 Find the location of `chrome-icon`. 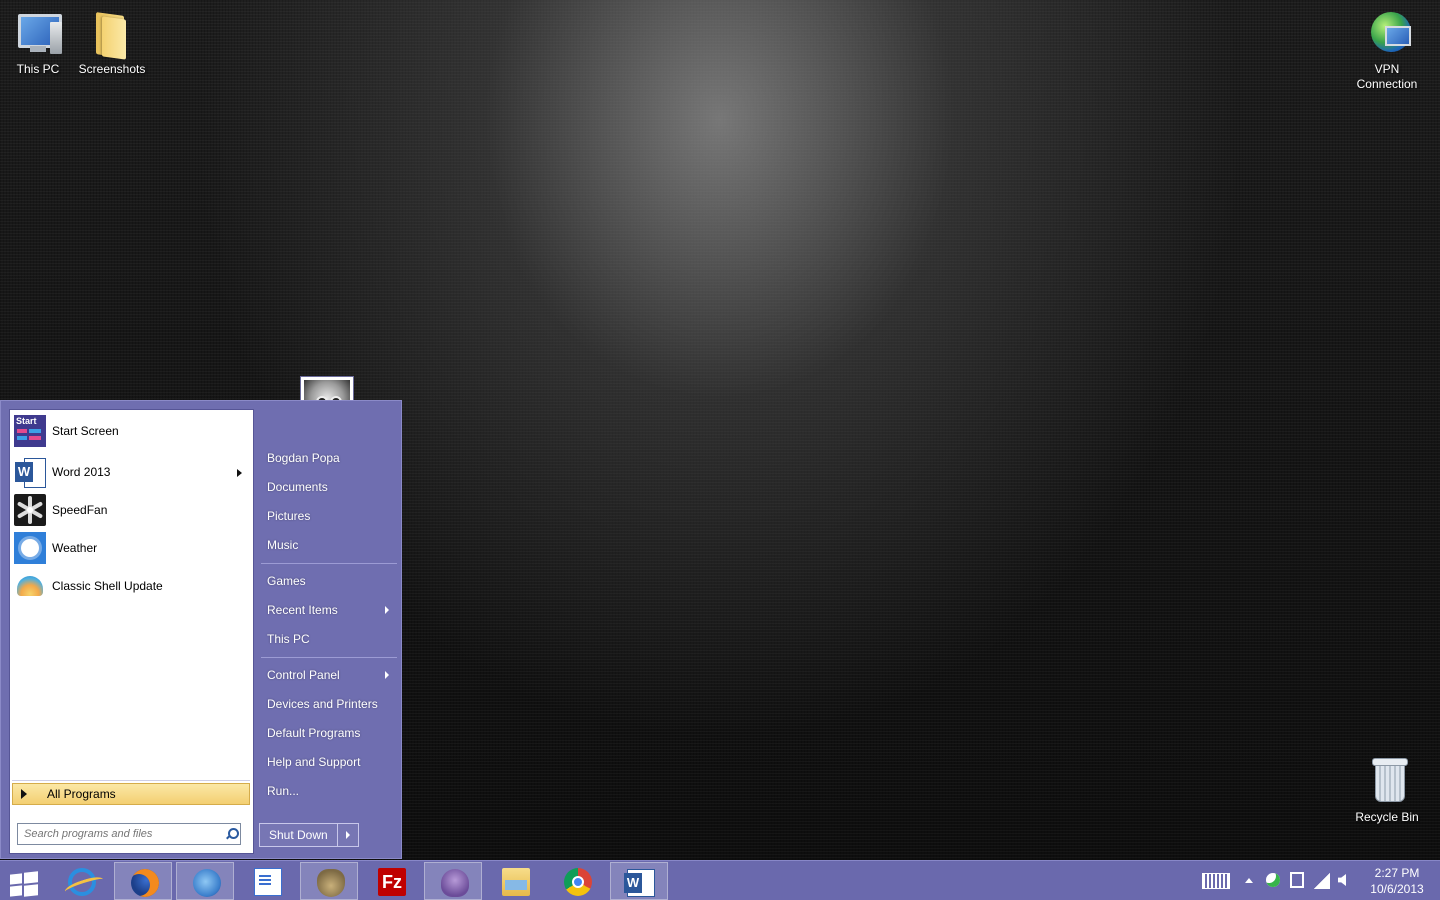

chrome-icon is located at coordinates (578, 882).